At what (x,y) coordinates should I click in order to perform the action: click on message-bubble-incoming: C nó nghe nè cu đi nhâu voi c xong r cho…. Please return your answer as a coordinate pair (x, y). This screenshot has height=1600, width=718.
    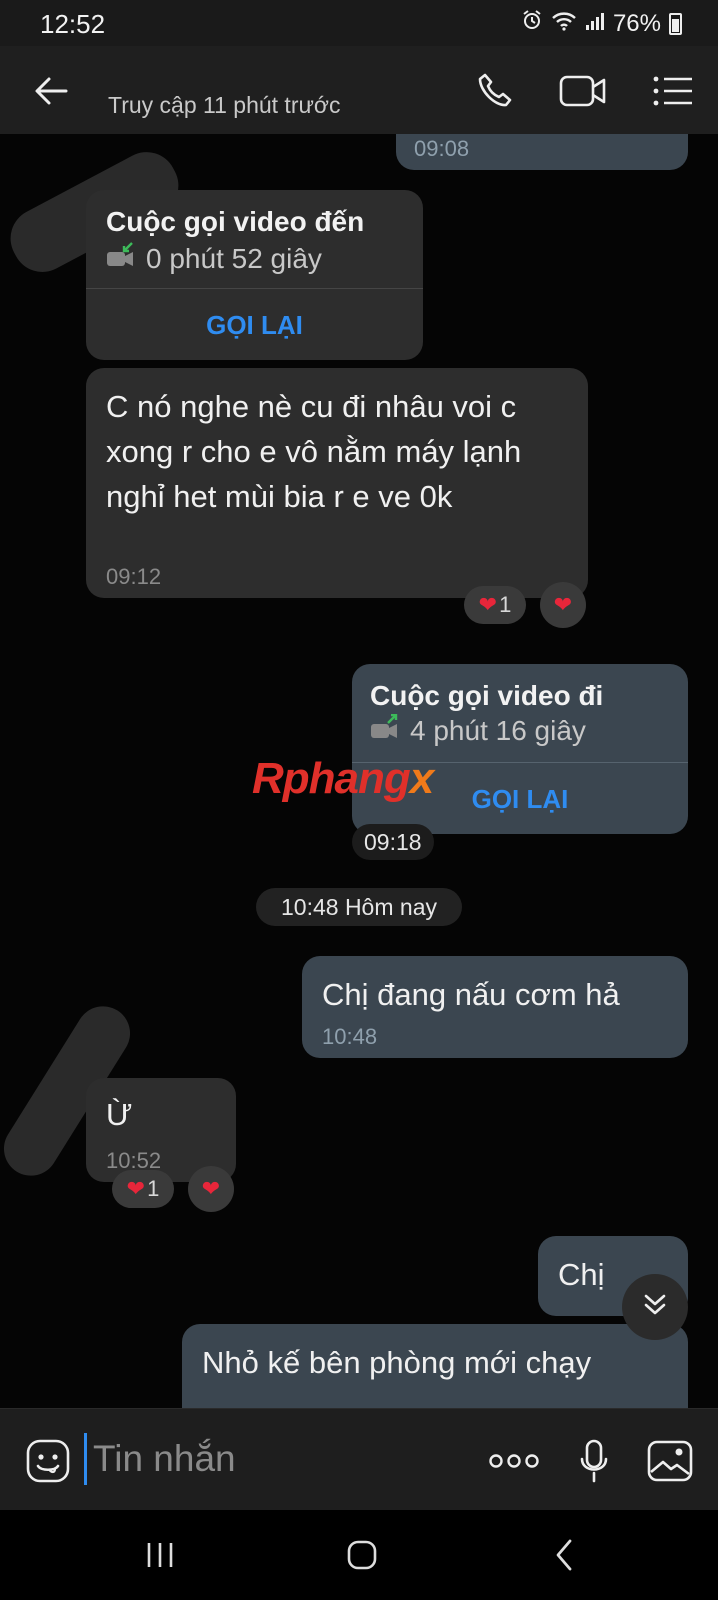
    Looking at the image, I should click on (337, 483).